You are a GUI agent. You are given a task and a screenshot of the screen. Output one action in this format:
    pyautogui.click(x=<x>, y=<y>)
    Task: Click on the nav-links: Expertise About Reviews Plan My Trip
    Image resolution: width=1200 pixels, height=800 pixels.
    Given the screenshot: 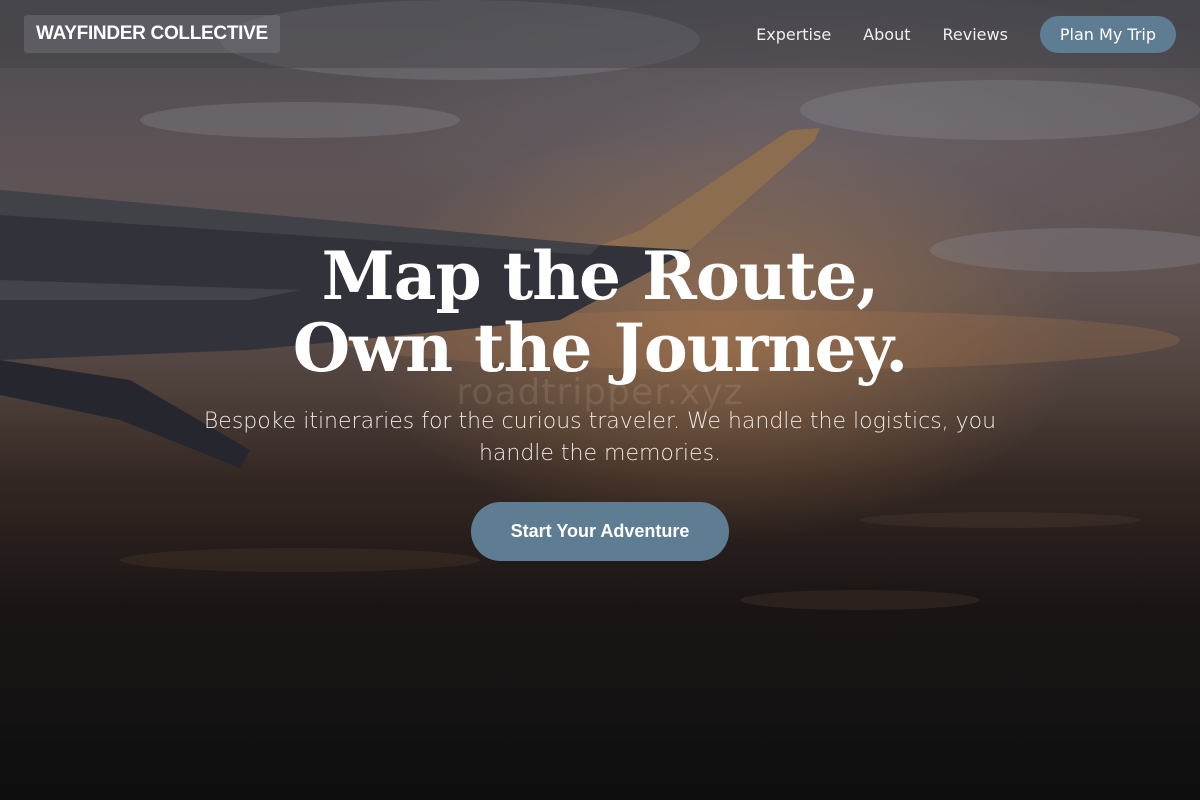 What is the action you would take?
    pyautogui.click(x=950, y=34)
    